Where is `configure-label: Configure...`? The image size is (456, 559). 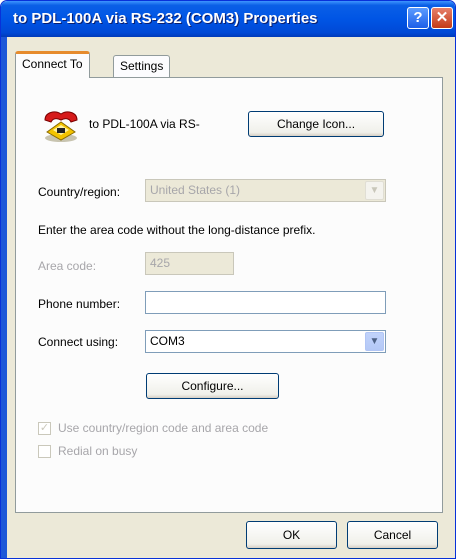 configure-label: Configure... is located at coordinates (212, 386).